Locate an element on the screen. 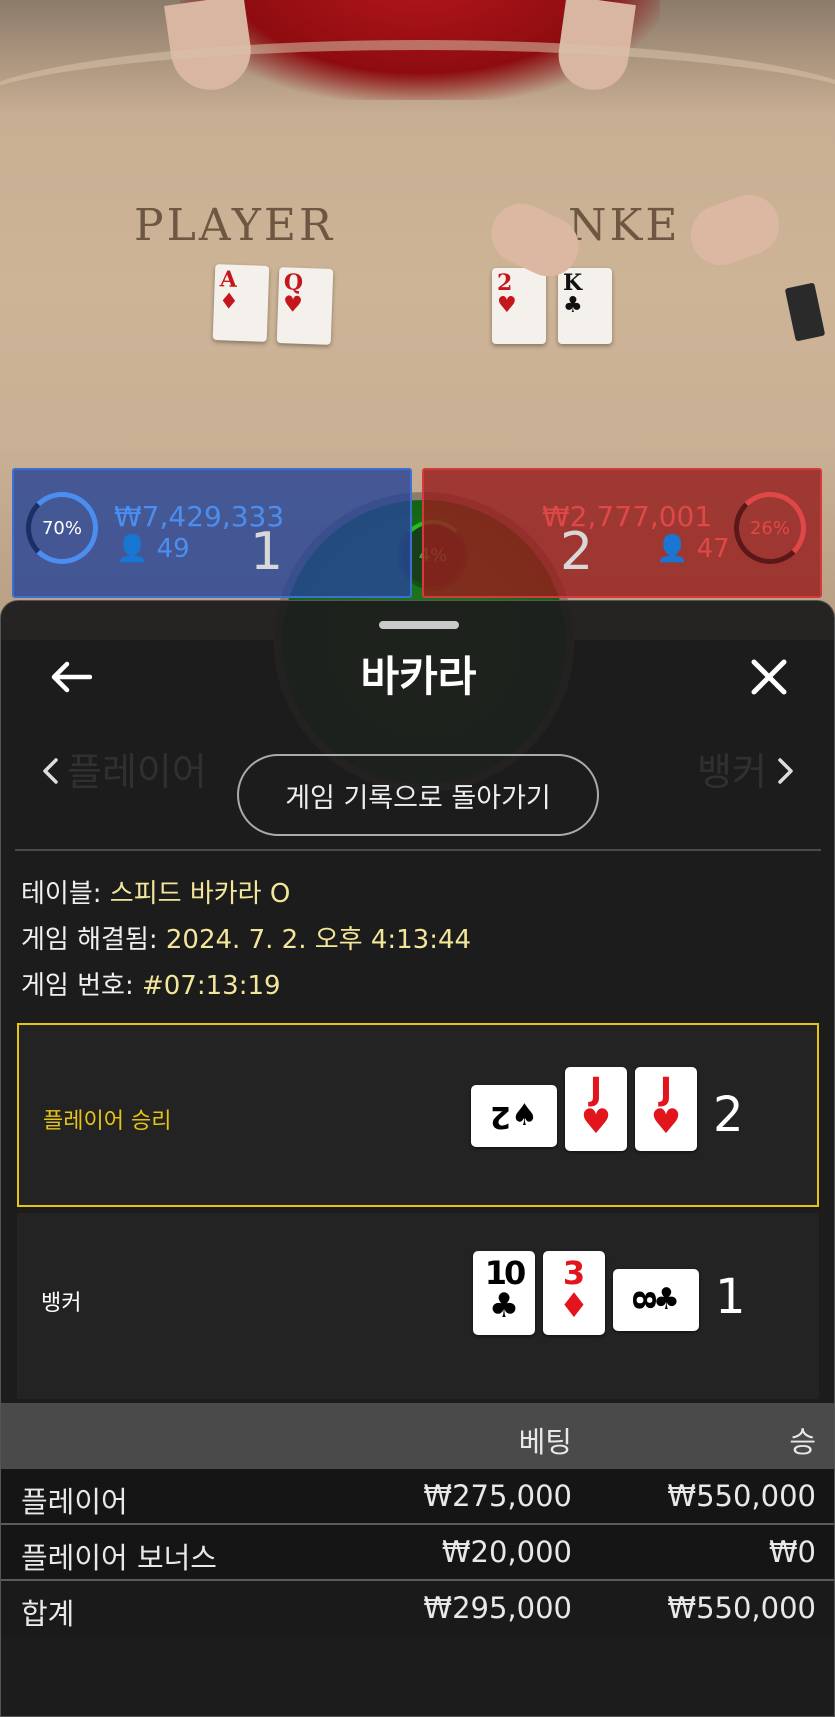 Image resolution: width=835 pixels, height=1717 pixels. player-result-label: 플레이어 승리 is located at coordinates (107, 1121).